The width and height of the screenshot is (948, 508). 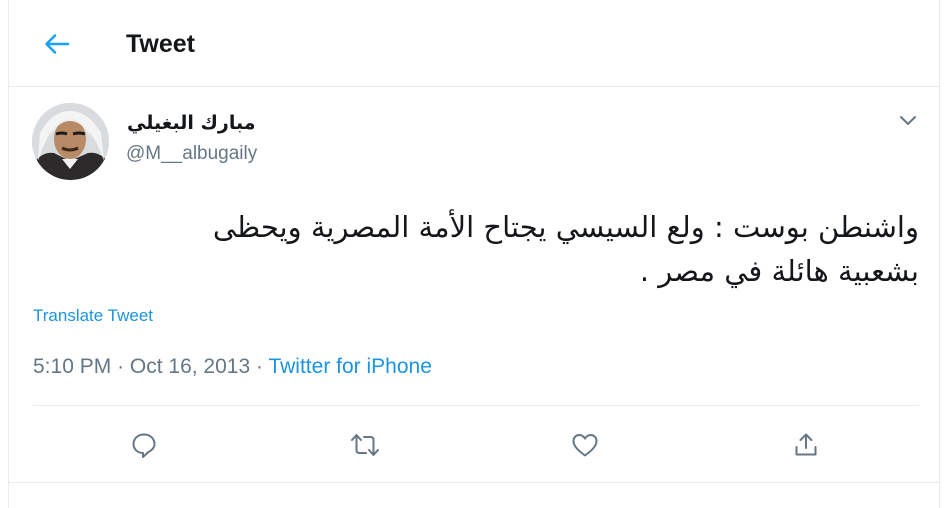 I want to click on more-options-button, so click(x=908, y=121).